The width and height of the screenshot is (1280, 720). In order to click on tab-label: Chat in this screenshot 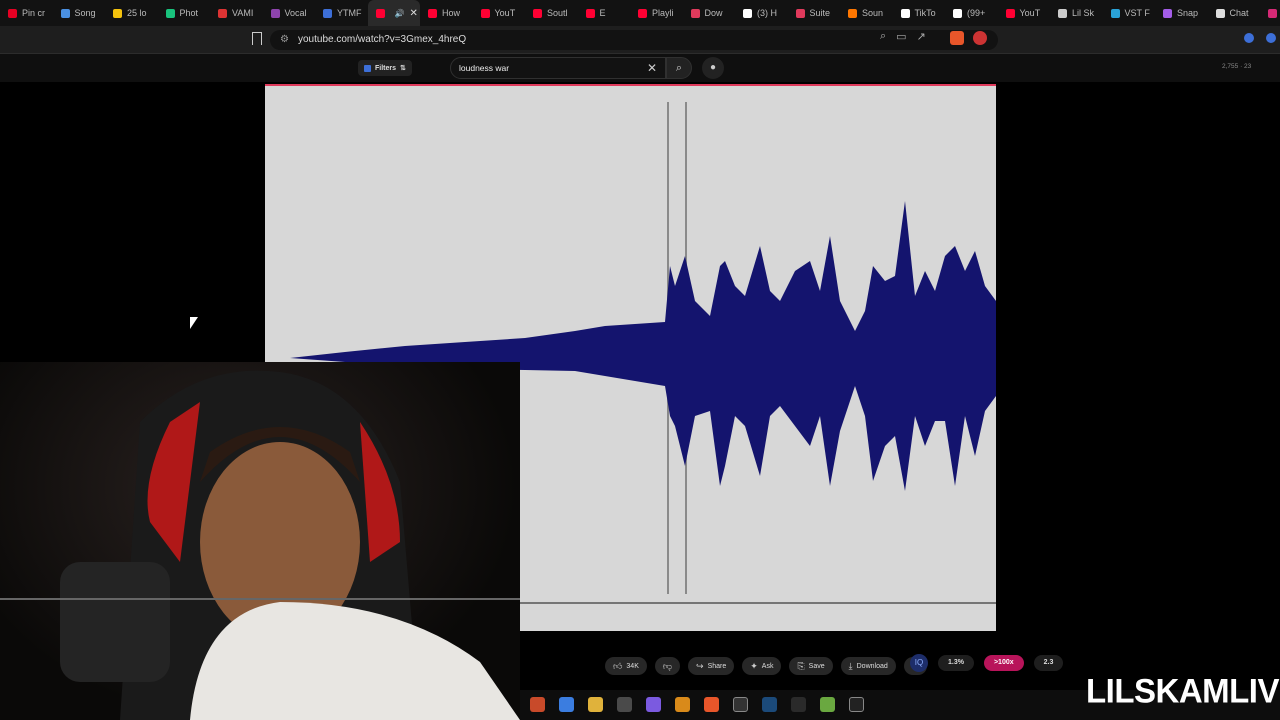, I will do `click(1239, 13)`.